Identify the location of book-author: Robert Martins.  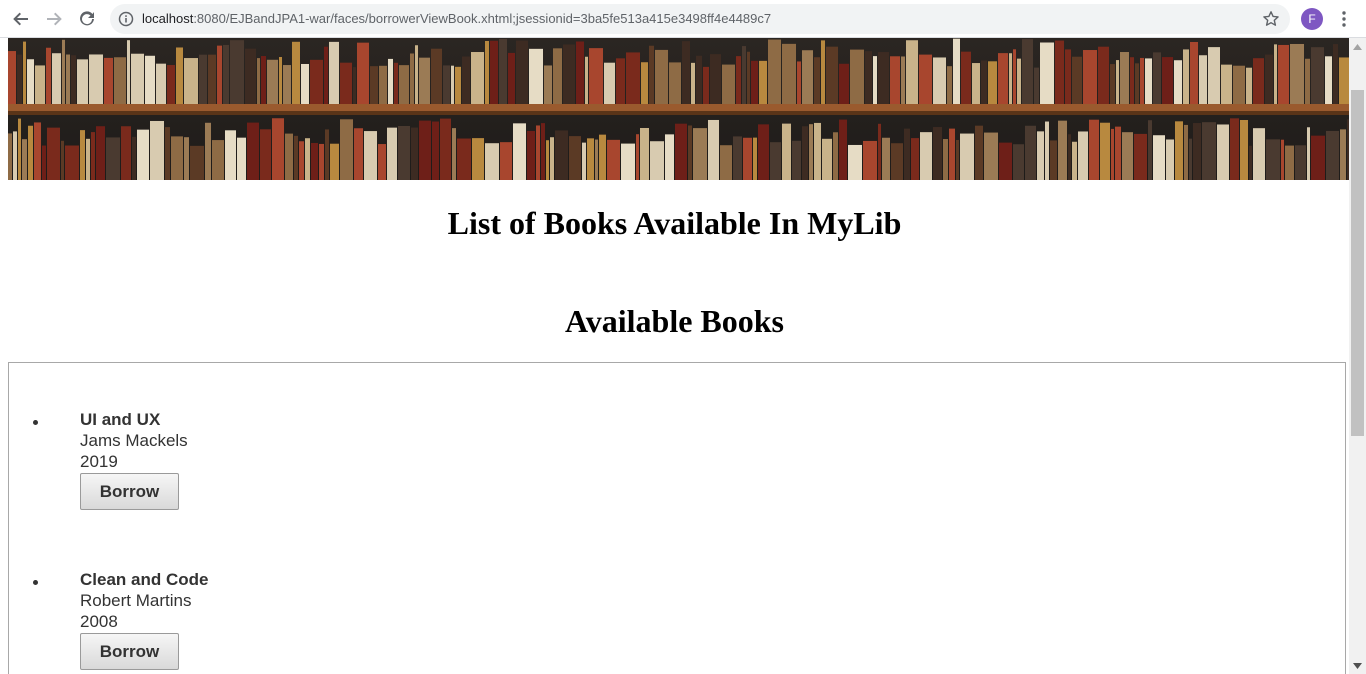
(136, 600).